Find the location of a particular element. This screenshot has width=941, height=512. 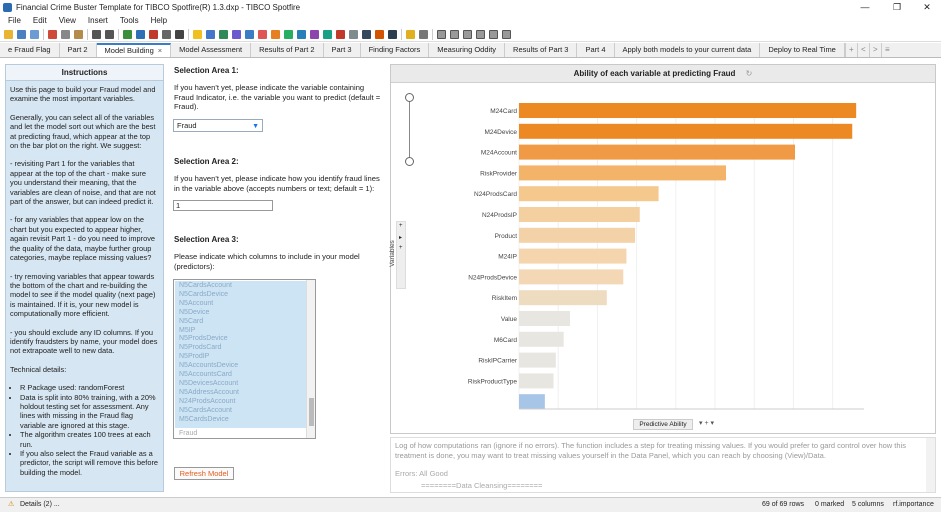

tab-part-2: Part 2 is located at coordinates (78, 50).